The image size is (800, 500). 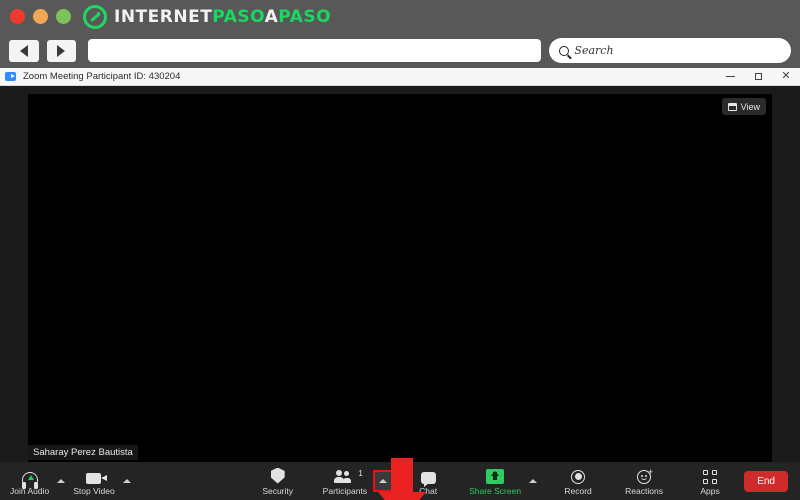 I want to click on reactions-button: + Reactions, so click(x=644, y=481).